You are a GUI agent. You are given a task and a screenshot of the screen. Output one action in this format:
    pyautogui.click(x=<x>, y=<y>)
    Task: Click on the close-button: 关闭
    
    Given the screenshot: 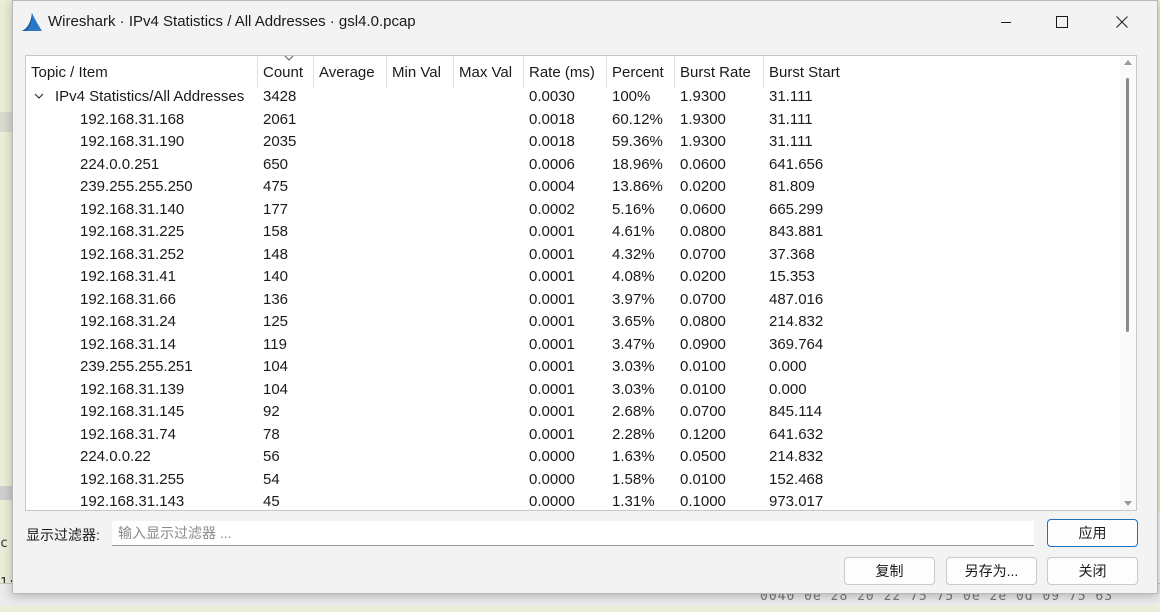 What is the action you would take?
    pyautogui.click(x=1092, y=571)
    